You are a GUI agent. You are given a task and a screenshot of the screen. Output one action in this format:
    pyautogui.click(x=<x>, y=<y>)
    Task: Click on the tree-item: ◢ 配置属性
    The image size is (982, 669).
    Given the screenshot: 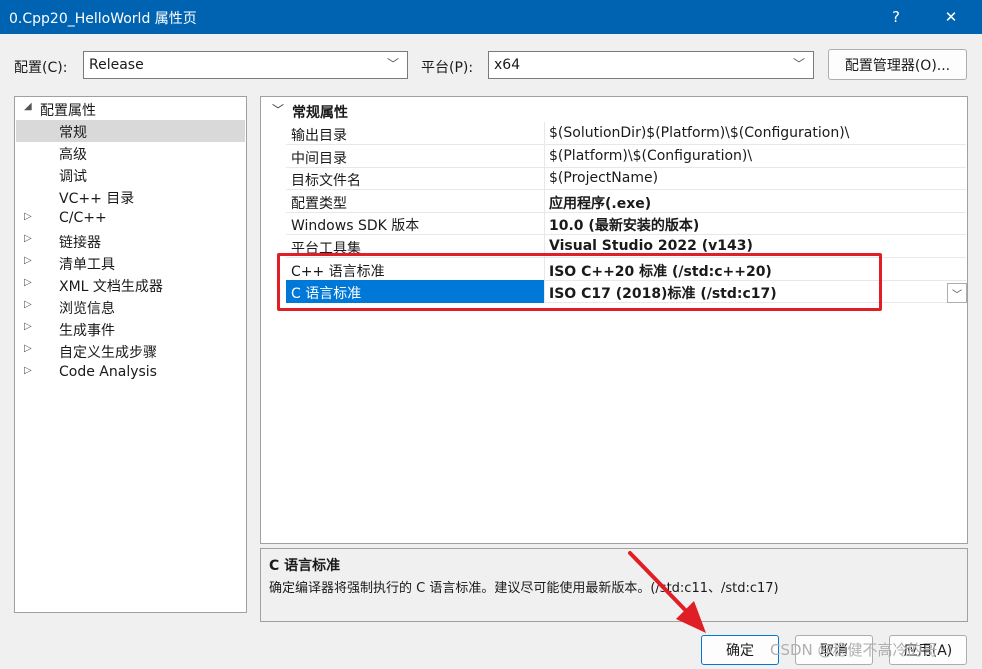 What is the action you would take?
    pyautogui.click(x=130, y=109)
    